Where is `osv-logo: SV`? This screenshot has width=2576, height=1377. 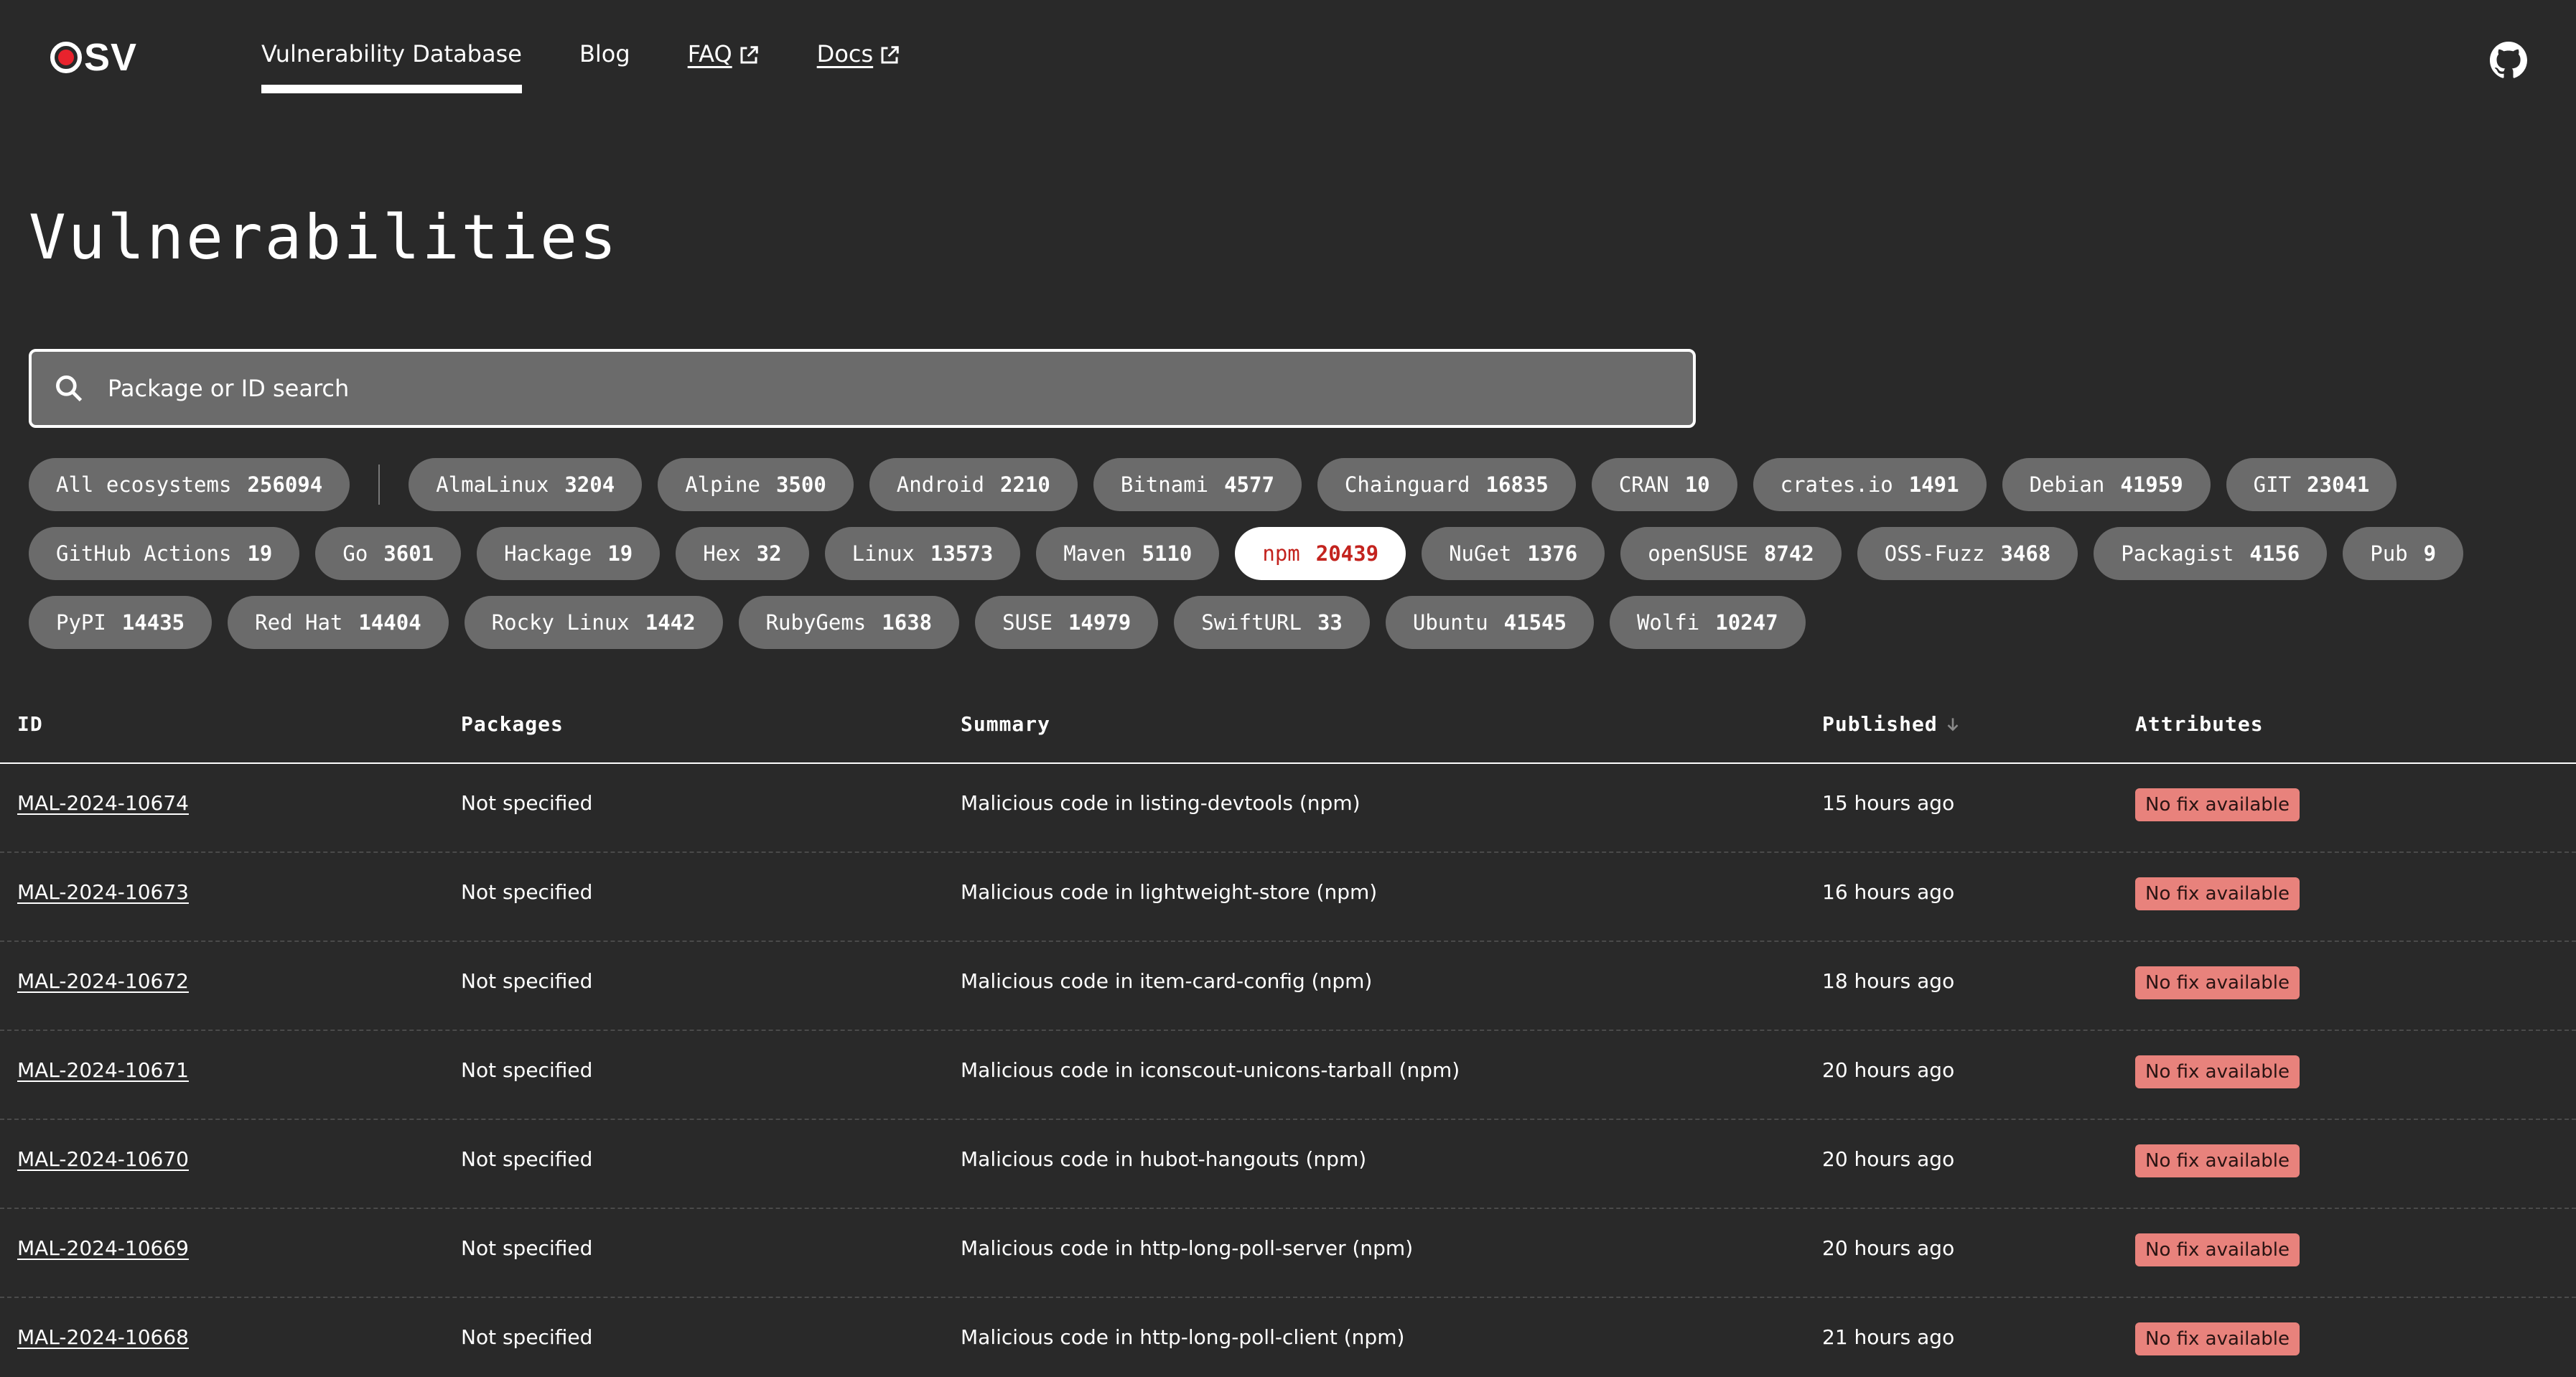 osv-logo: SV is located at coordinates (93, 57).